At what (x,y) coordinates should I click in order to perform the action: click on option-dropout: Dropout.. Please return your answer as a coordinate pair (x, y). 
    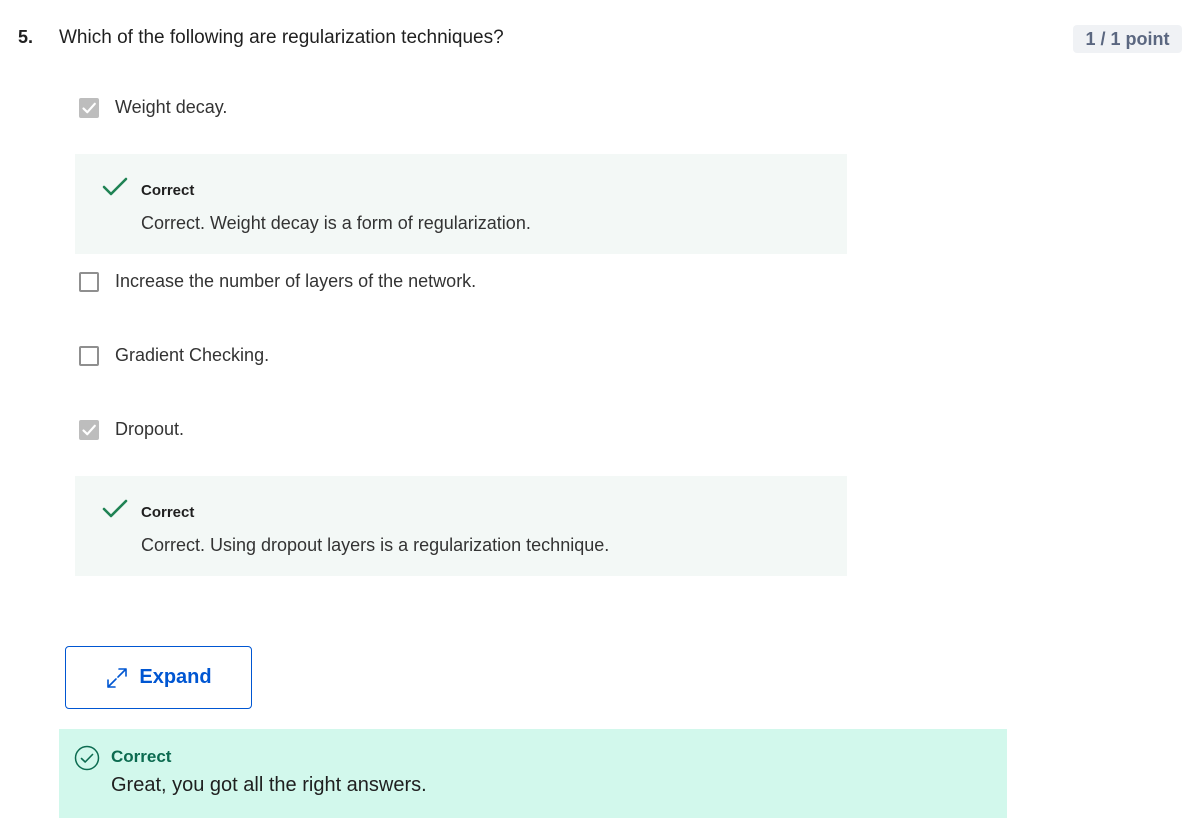
    Looking at the image, I should click on (131, 429).